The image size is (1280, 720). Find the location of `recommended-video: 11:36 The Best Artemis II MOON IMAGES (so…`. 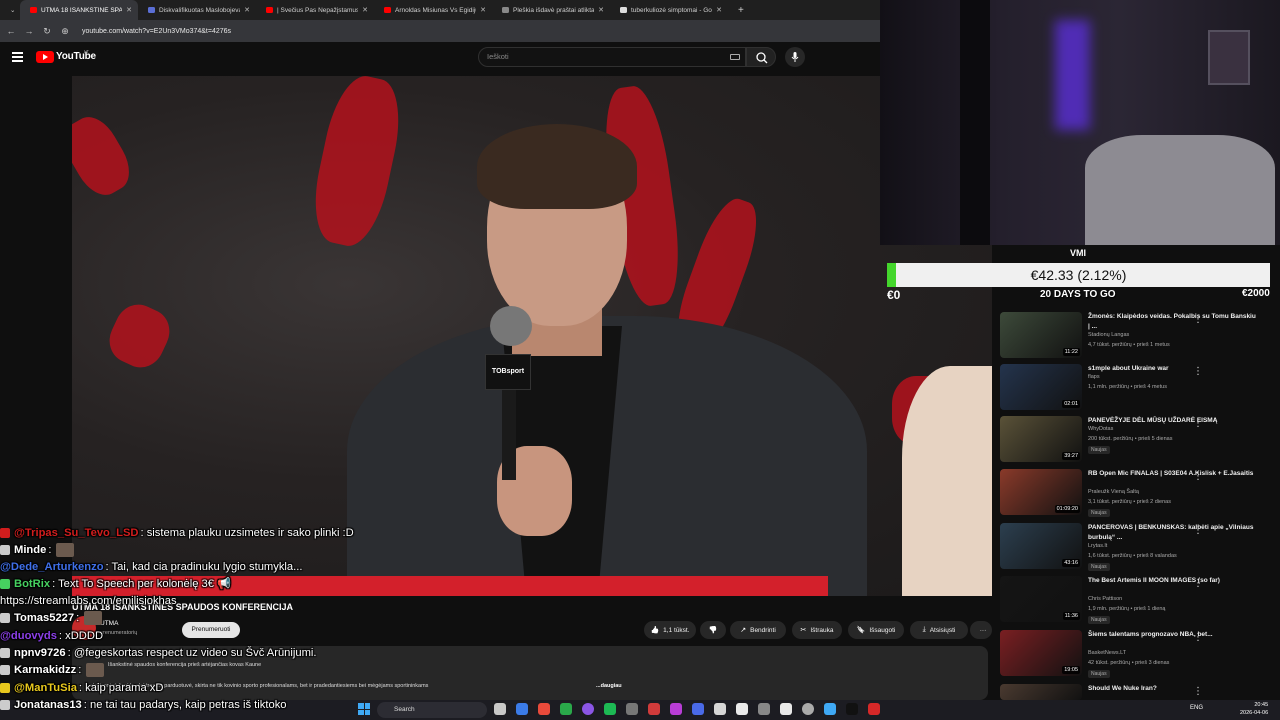

recommended-video: 11:36 The Best Artemis II MOON IMAGES (so… is located at coordinates (1135, 601).